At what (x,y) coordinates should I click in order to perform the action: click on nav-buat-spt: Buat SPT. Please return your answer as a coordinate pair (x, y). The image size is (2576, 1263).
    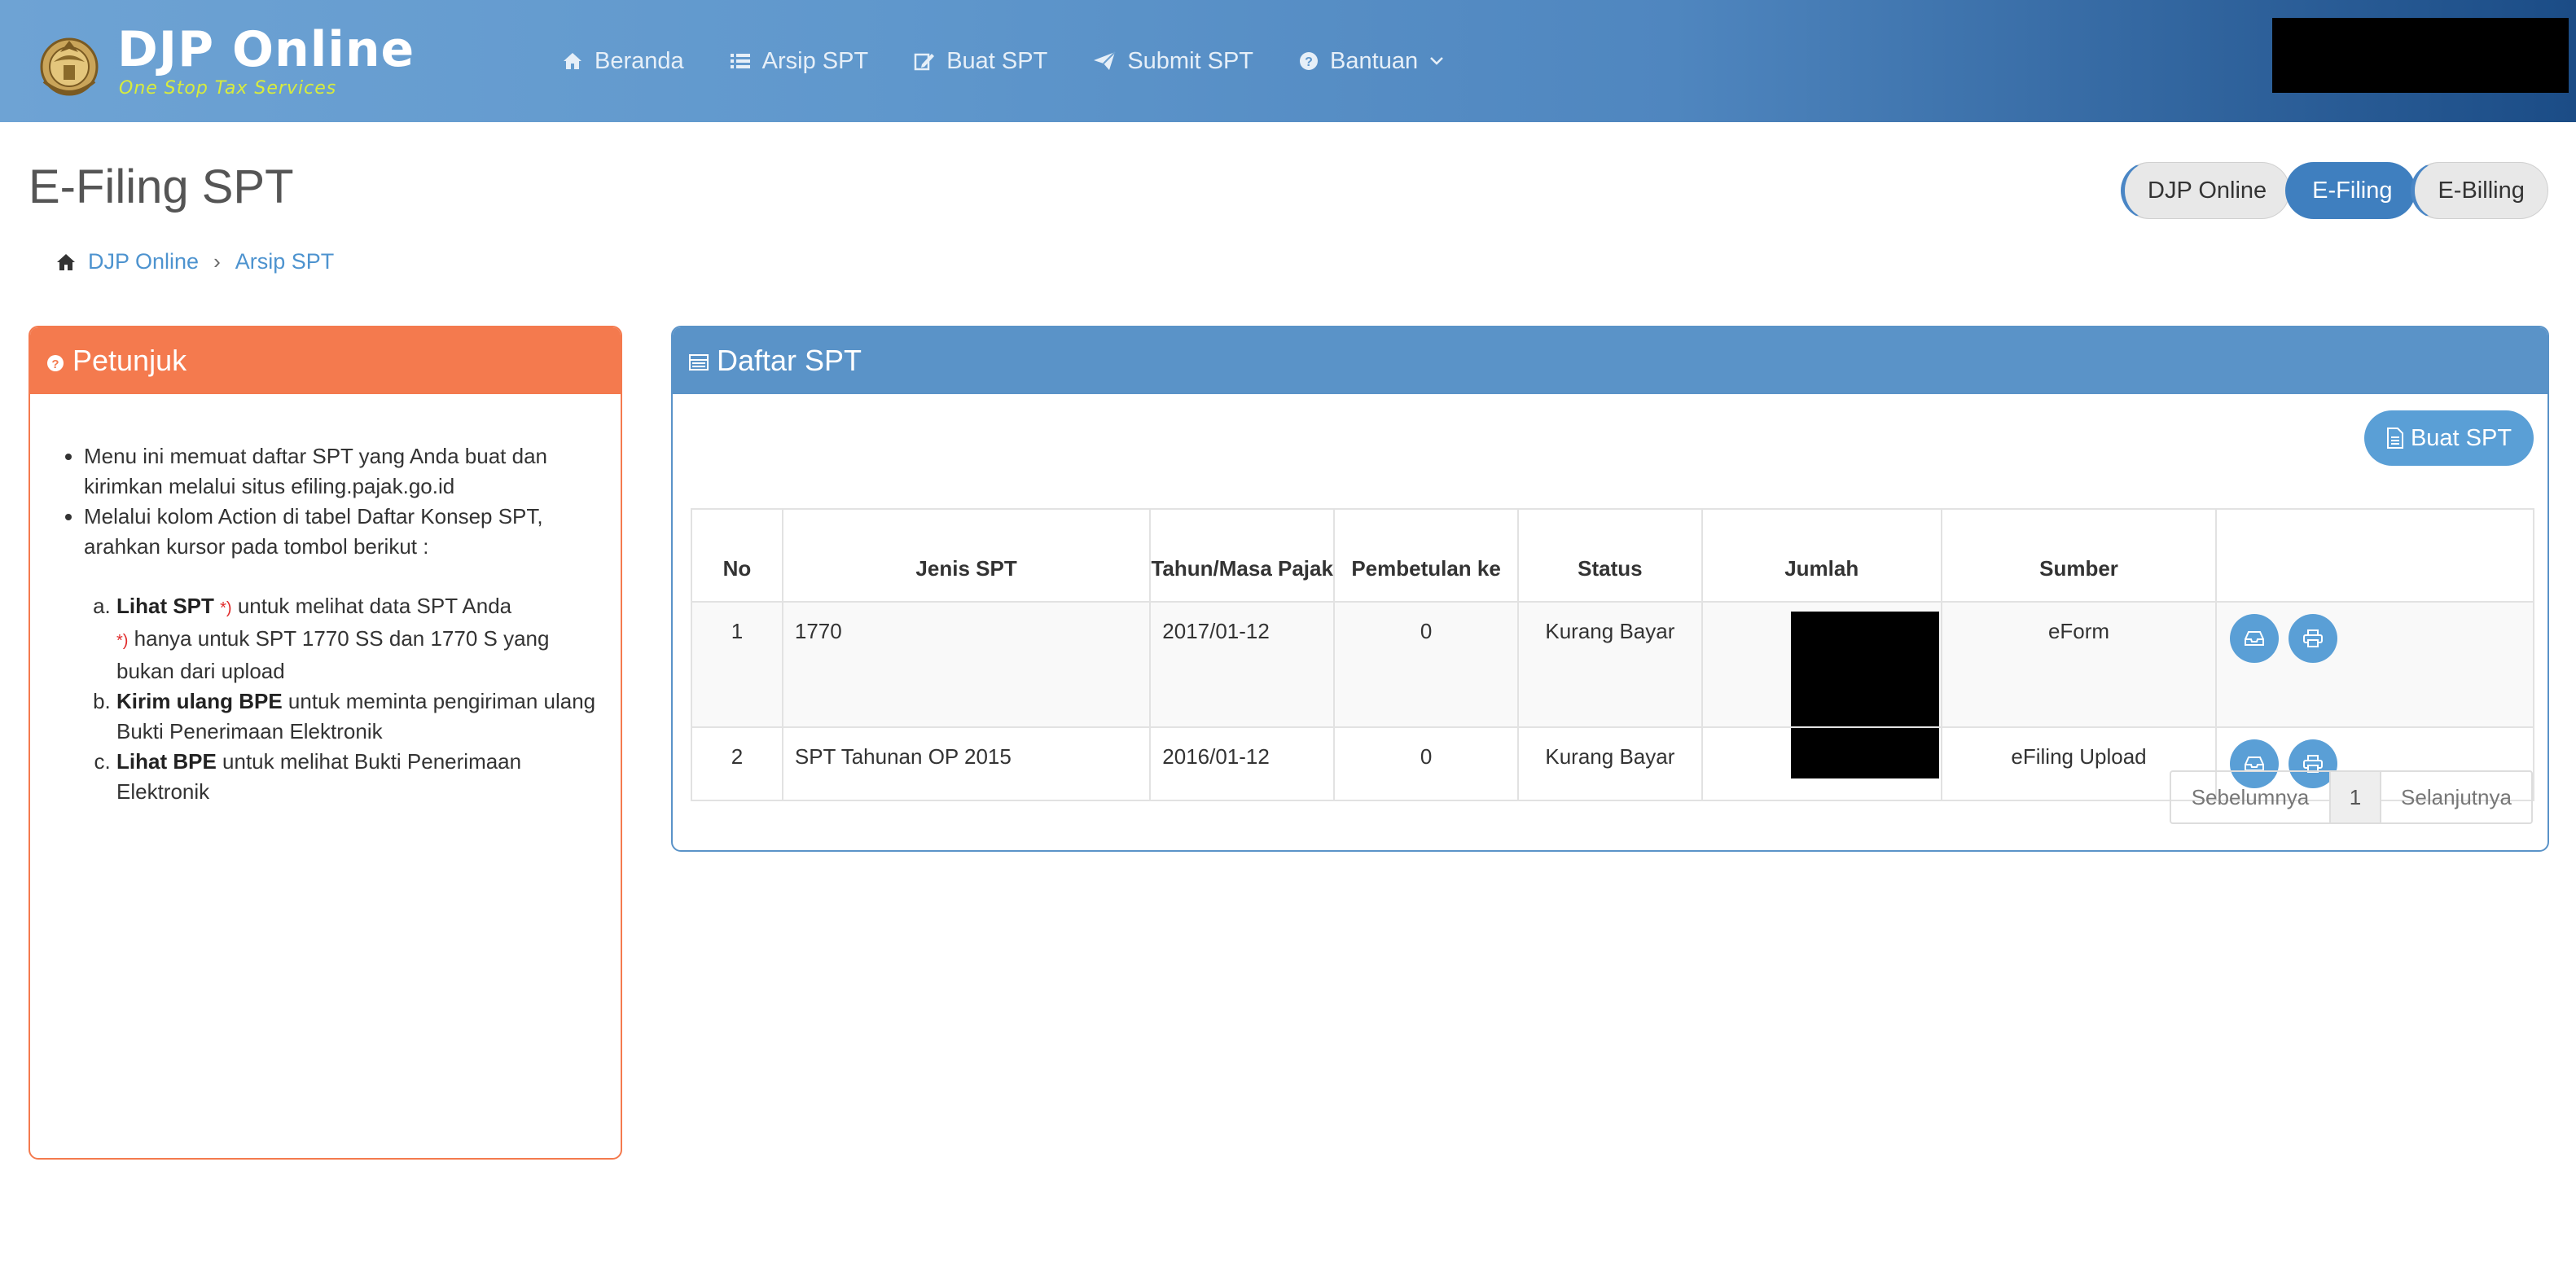
    Looking at the image, I should click on (980, 61).